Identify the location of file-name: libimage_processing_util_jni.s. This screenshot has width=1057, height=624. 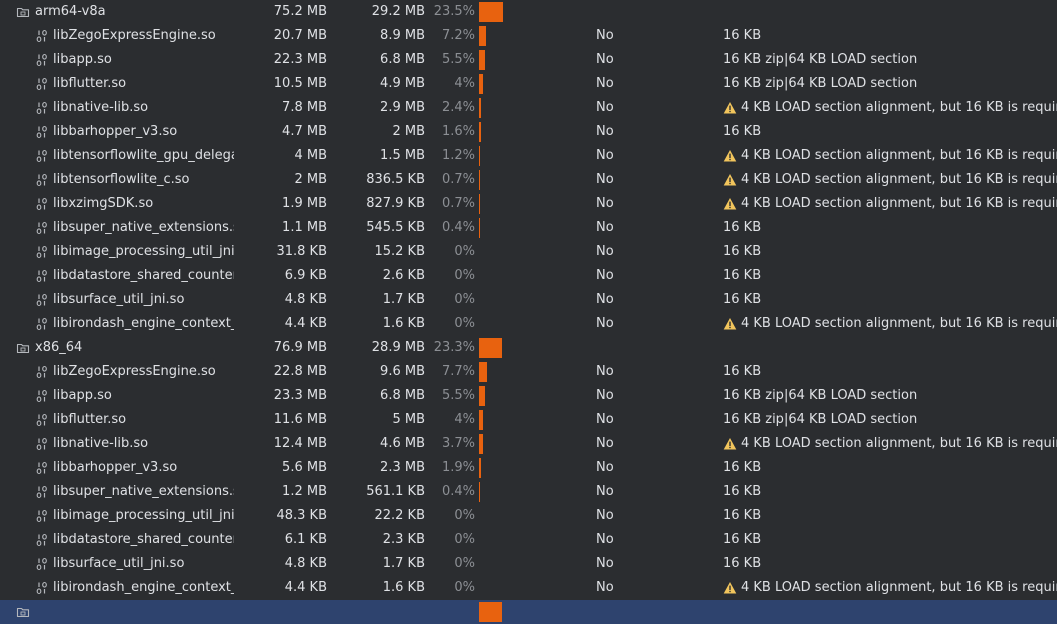
(143, 251).